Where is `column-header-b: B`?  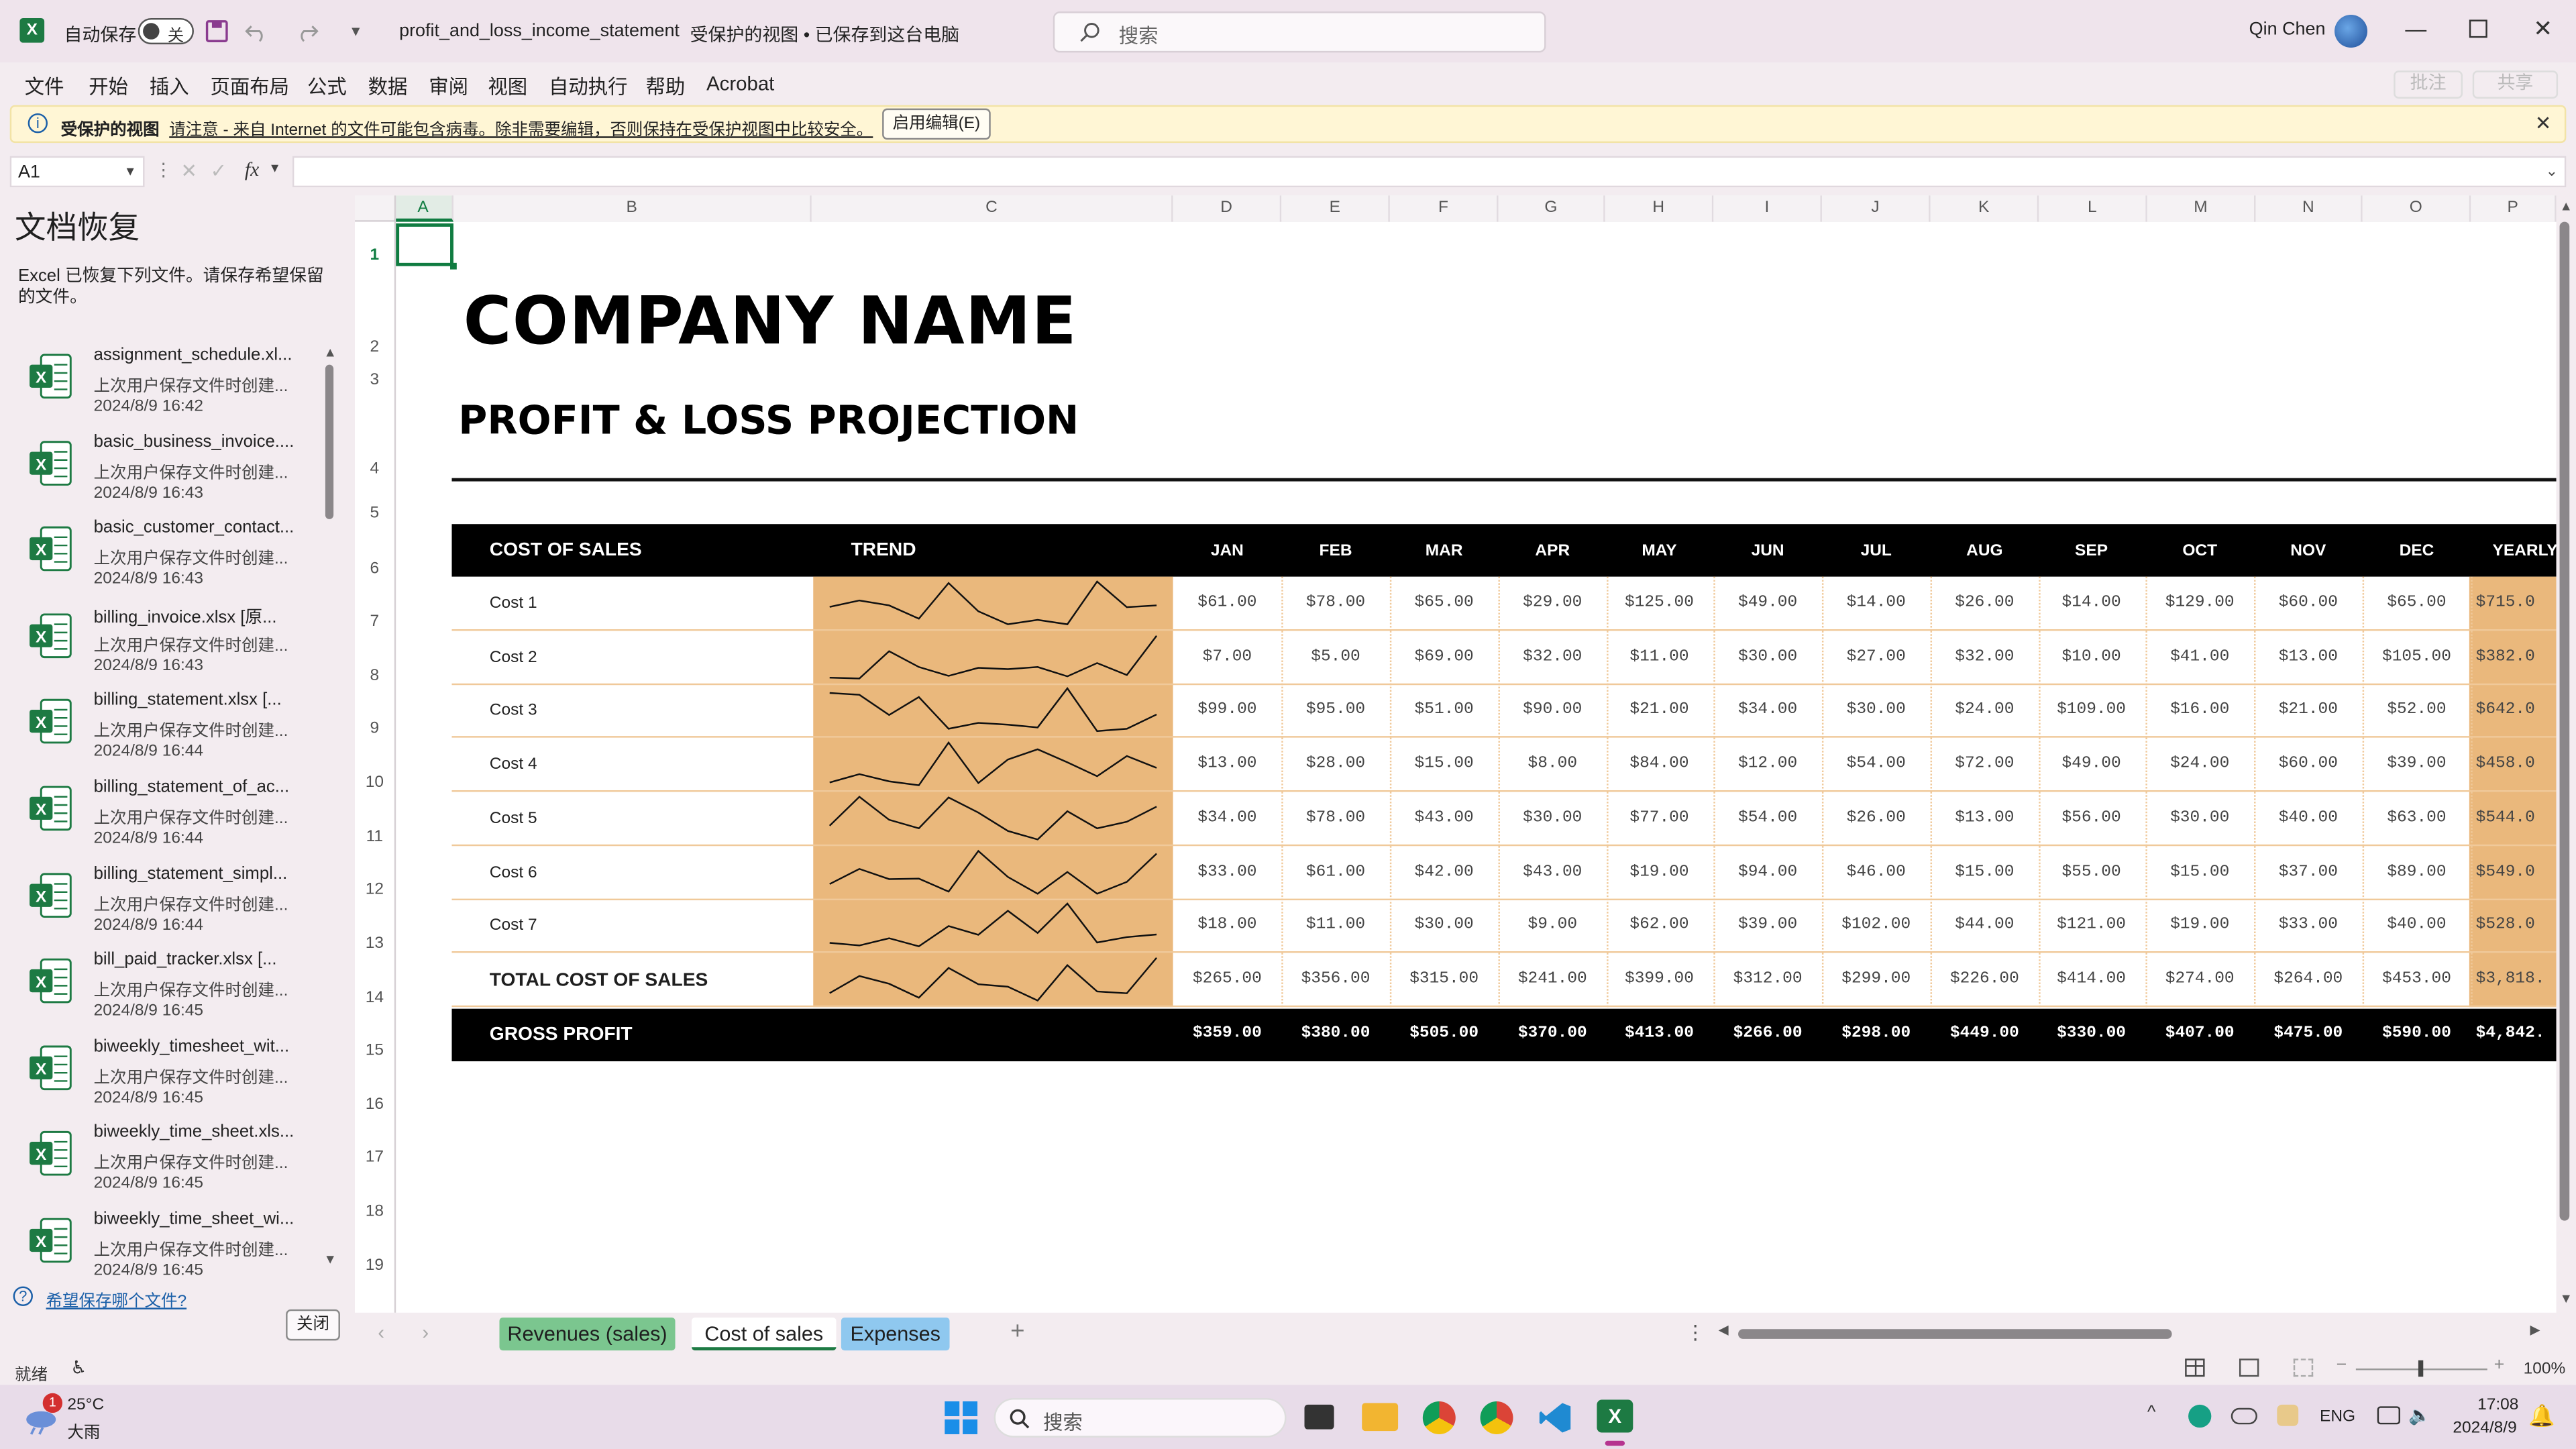
column-header-b: B is located at coordinates (632, 208).